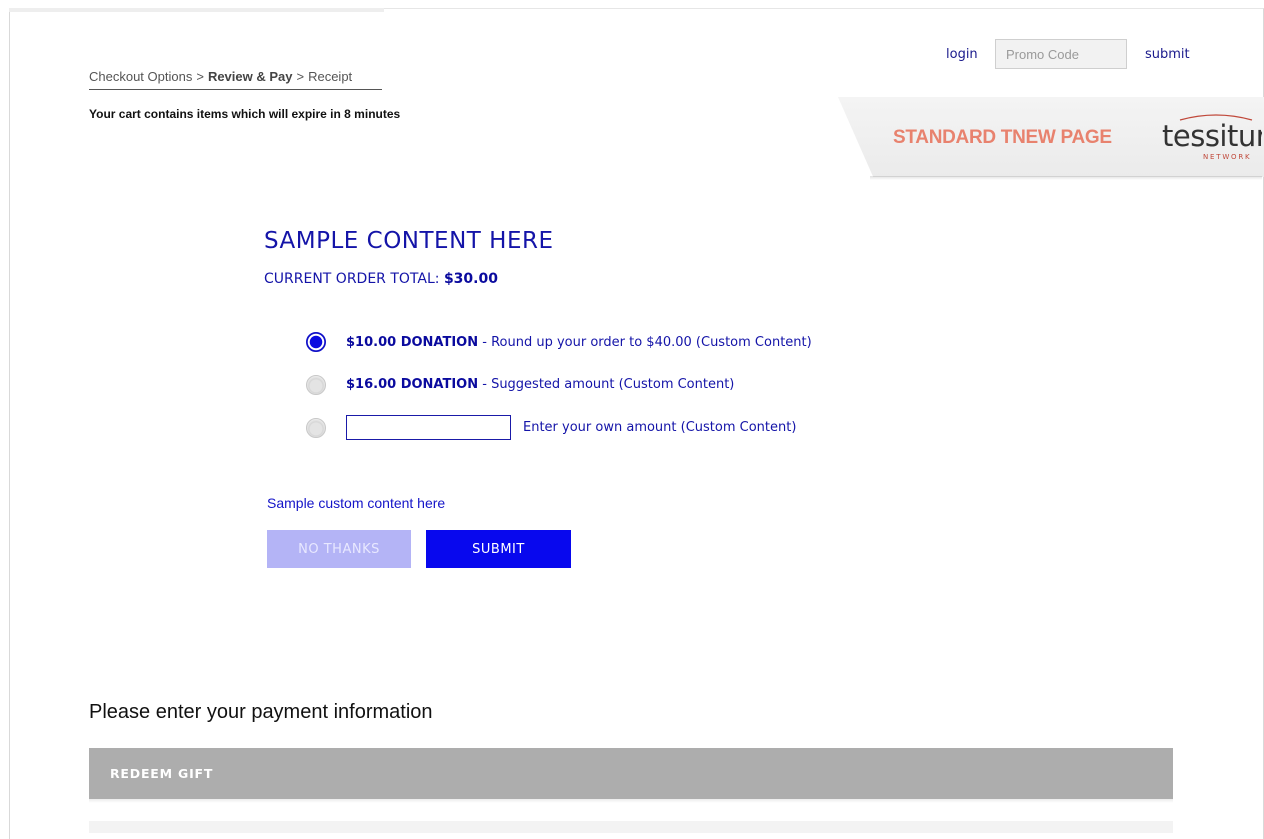 The image size is (1264, 839). What do you see at coordinates (356, 503) in the screenshot?
I see `custom-content-text: Sample custom content here` at bounding box center [356, 503].